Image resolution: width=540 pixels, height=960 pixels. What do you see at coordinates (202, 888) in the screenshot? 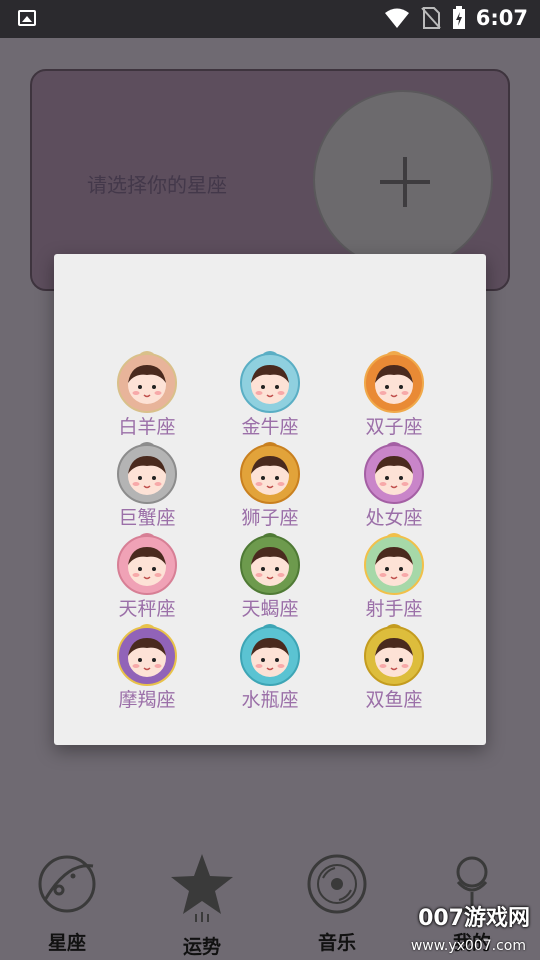
I see `star-icon` at bounding box center [202, 888].